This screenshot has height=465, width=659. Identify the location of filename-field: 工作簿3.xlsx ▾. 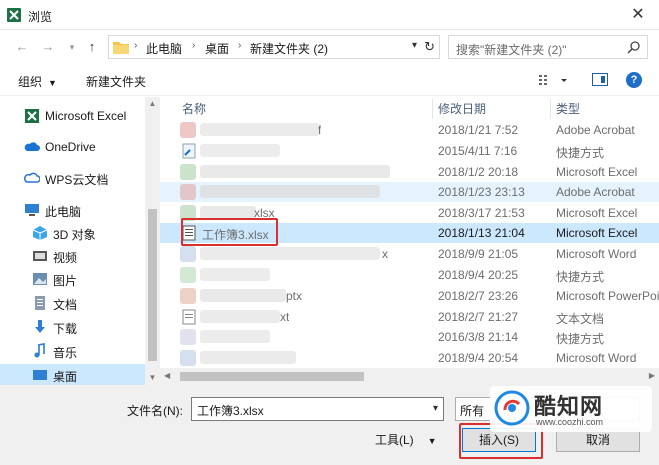
(317, 409).